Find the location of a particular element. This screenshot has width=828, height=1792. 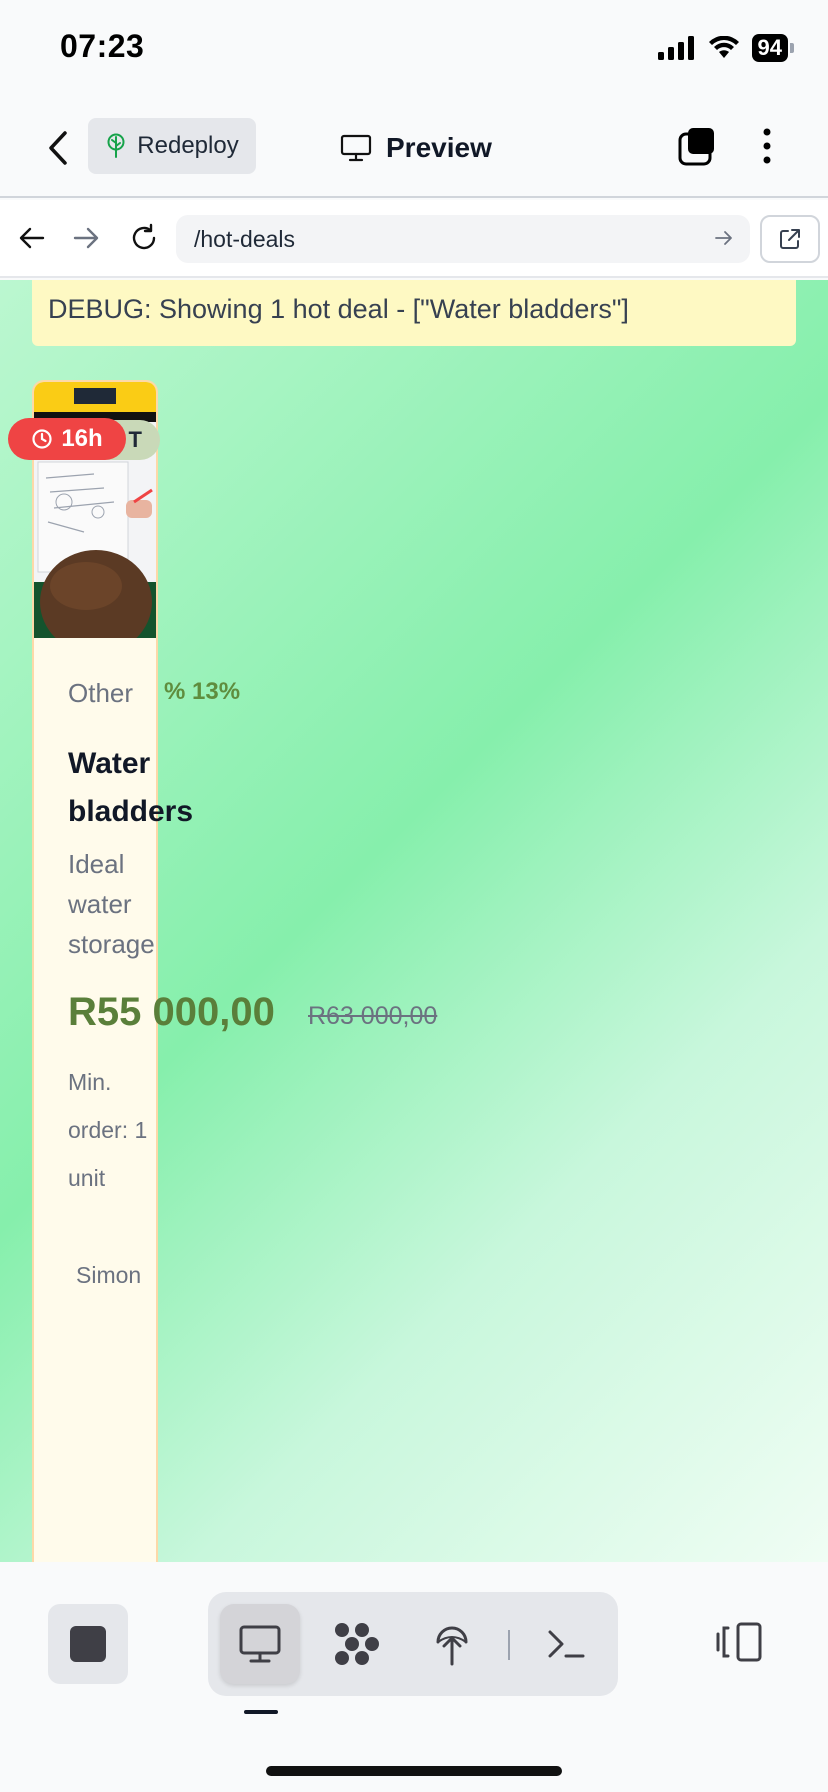

nodes-icon is located at coordinates (357, 1644).